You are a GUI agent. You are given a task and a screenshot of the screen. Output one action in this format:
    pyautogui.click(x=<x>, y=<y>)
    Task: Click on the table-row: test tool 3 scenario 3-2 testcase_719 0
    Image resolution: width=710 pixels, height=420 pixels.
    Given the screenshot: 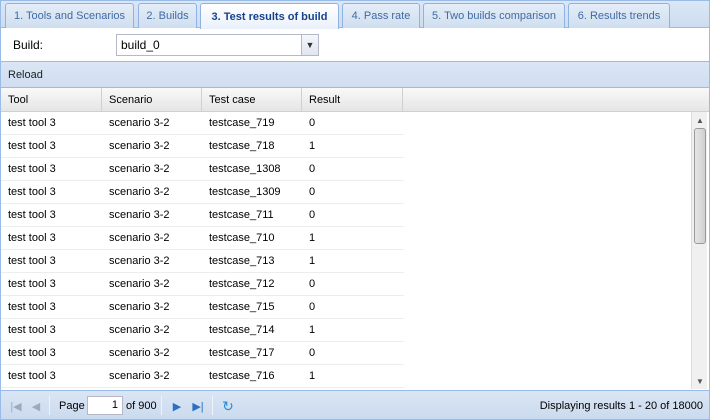 What is the action you would take?
    pyautogui.click(x=202, y=123)
    